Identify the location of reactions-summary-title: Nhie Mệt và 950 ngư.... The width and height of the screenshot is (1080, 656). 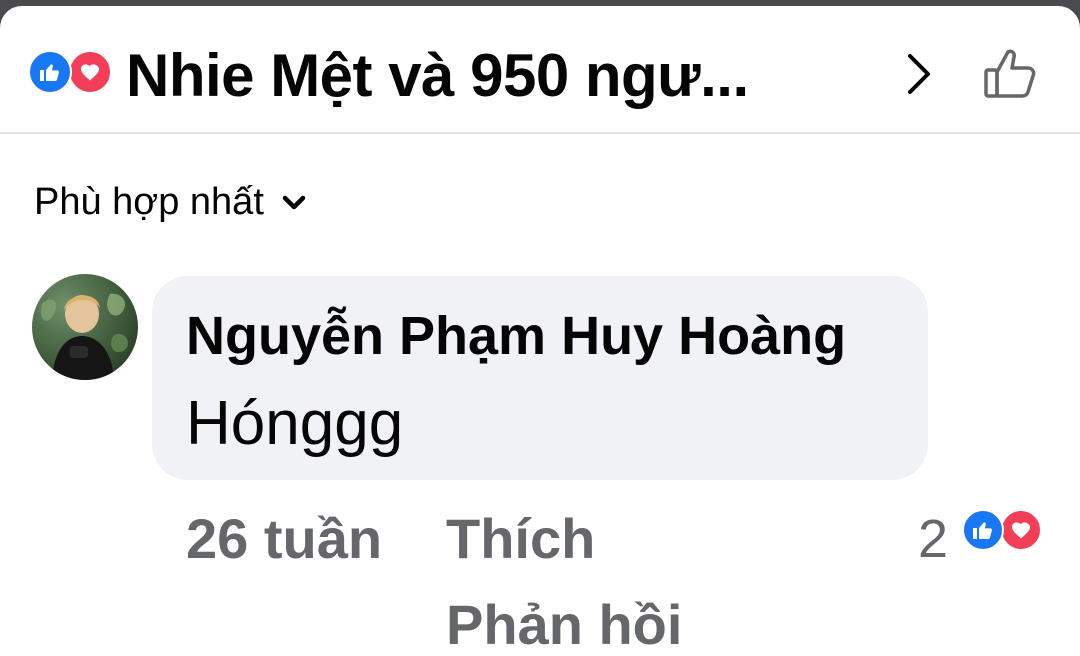
(437, 76).